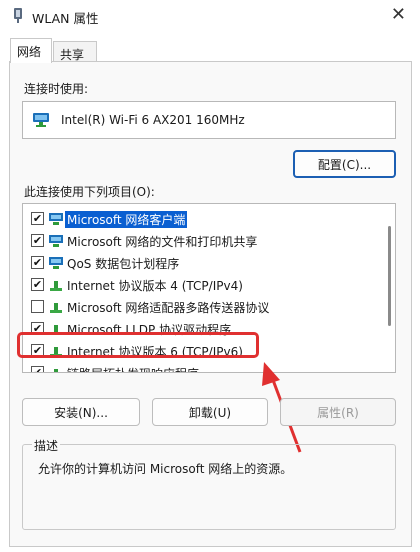 The width and height of the screenshot is (420, 552). I want to click on item-label: 链路层拓扑发现响应程序, so click(133, 368).